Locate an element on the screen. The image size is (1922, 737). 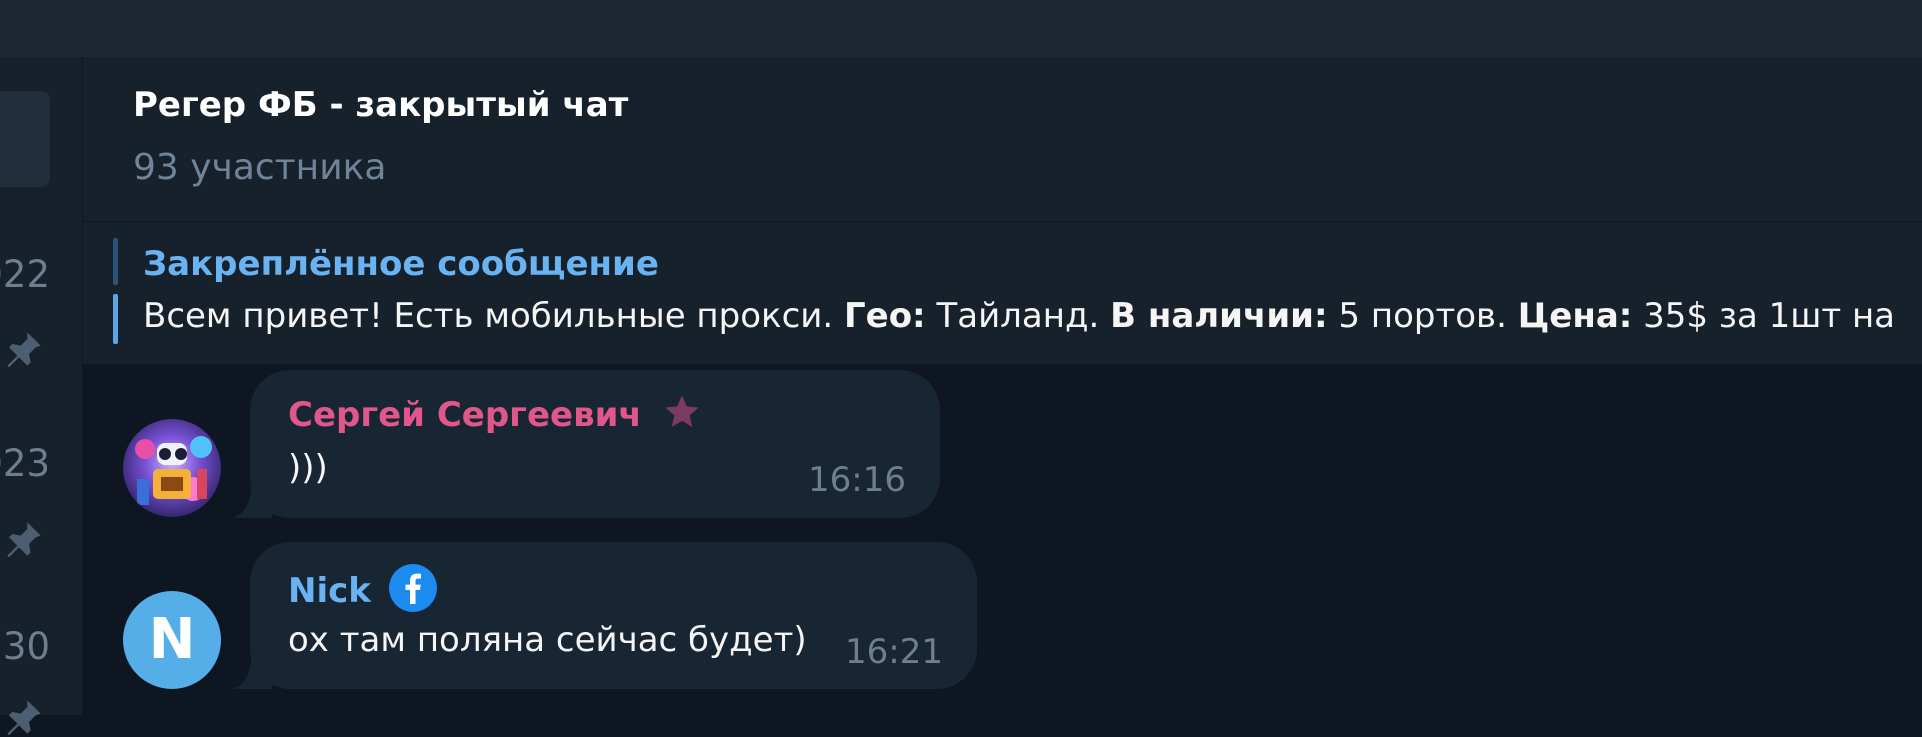
star-icon is located at coordinates (681, 411).